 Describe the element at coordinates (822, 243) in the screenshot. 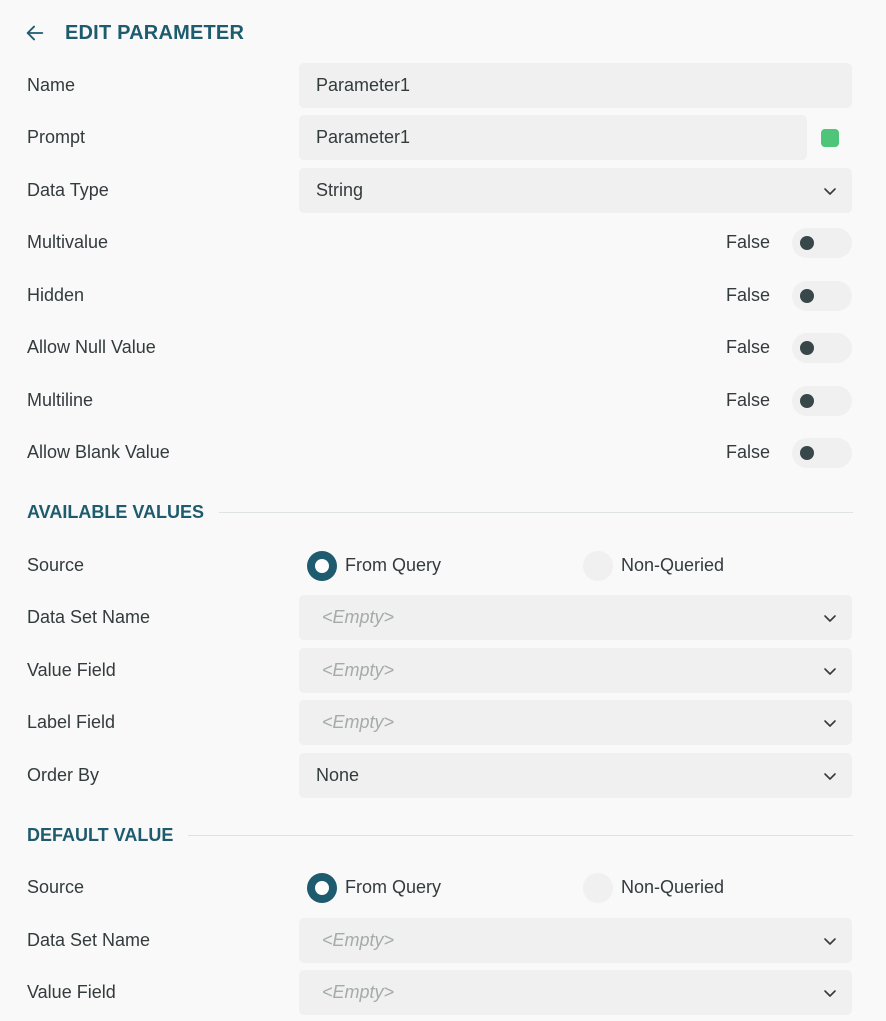

I see `multivalue-toggle` at that location.